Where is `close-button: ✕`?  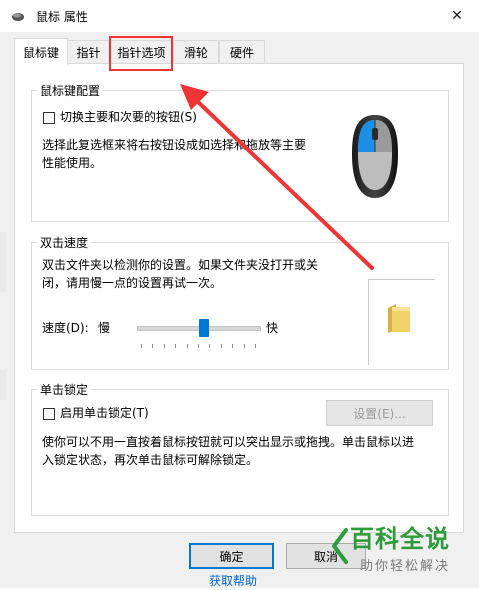 close-button: ✕ is located at coordinates (457, 16).